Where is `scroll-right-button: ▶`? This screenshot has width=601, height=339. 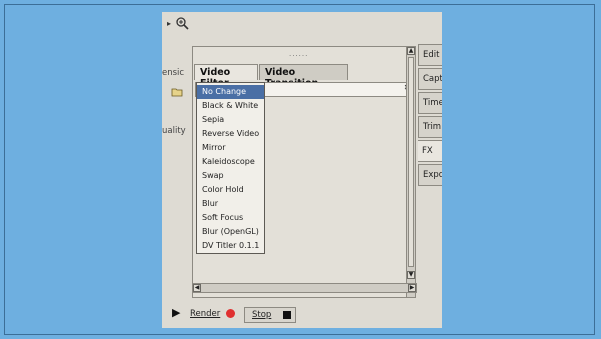
scroll-right-button: ▶ is located at coordinates (412, 288).